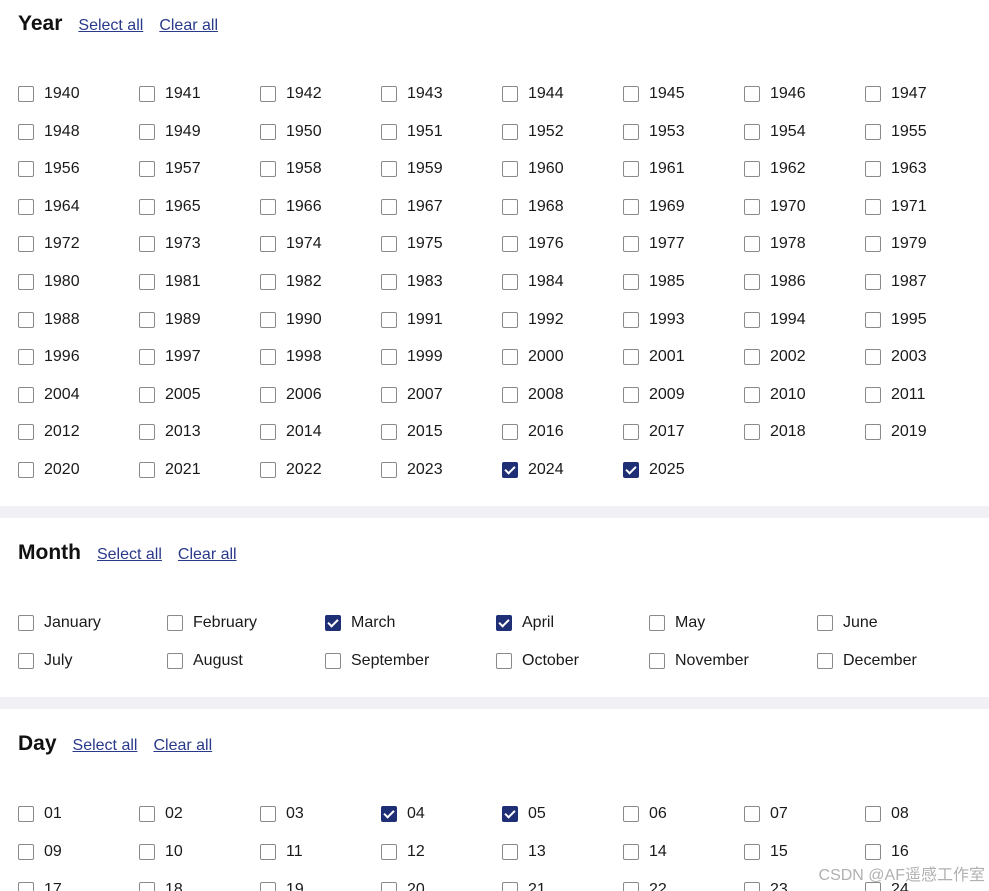 The width and height of the screenshot is (989, 891). I want to click on year-option: 1970, so click(775, 207).